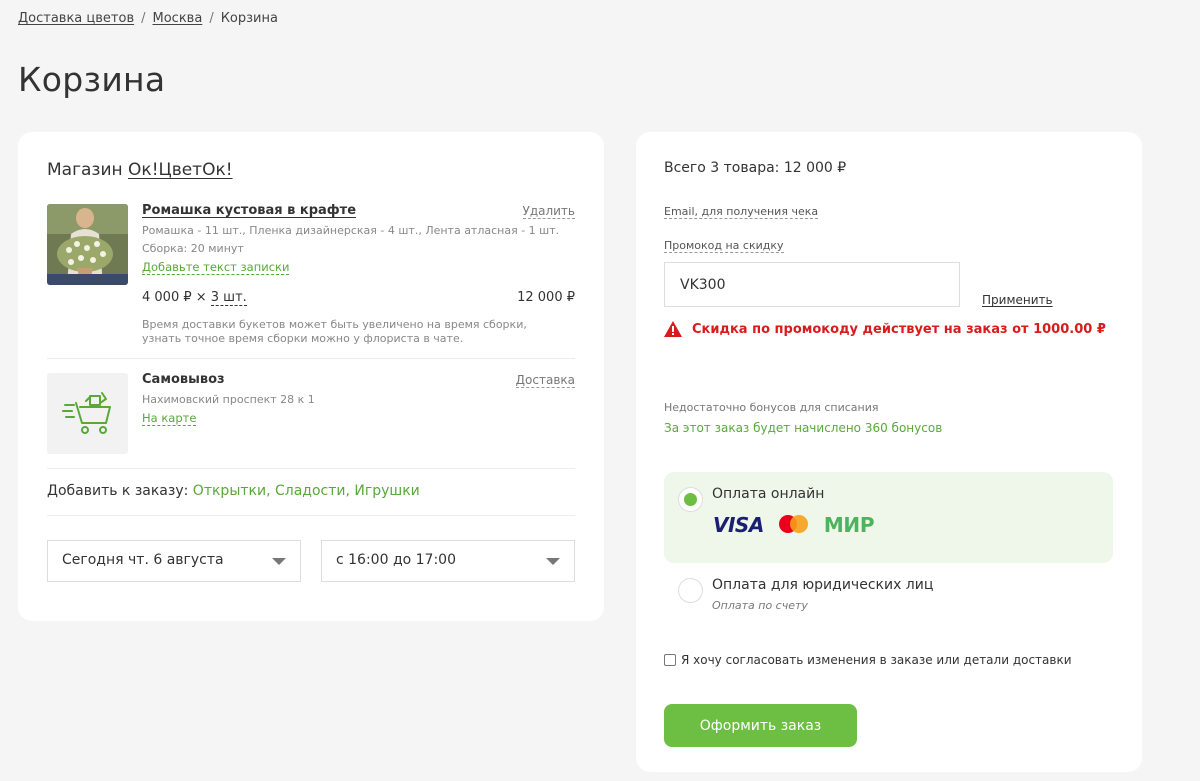 The image size is (1200, 781). I want to click on delivery-date-select: Сегодня чт. 6 августа, so click(174, 561).